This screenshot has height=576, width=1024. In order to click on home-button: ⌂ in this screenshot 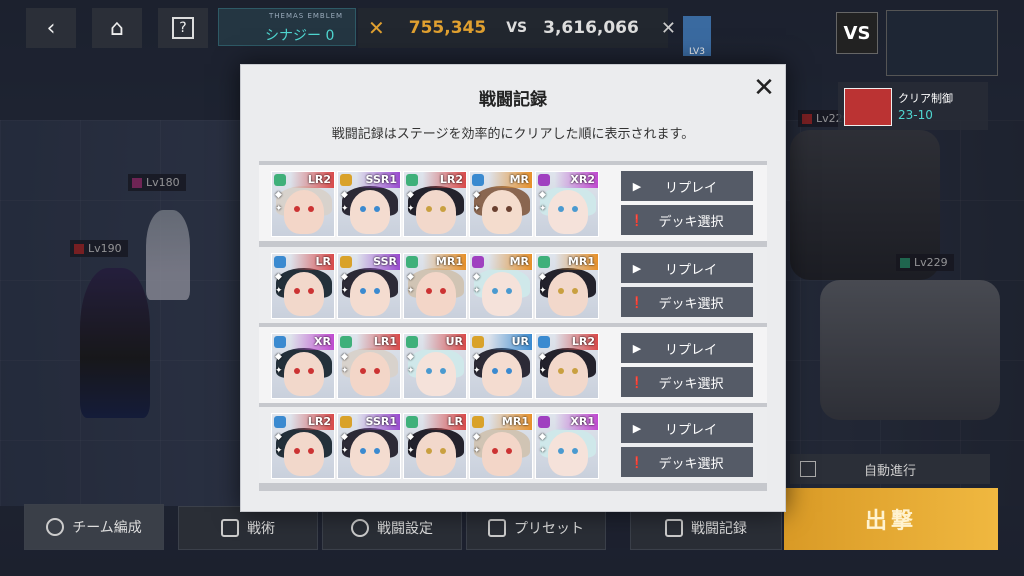, I will do `click(117, 28)`.